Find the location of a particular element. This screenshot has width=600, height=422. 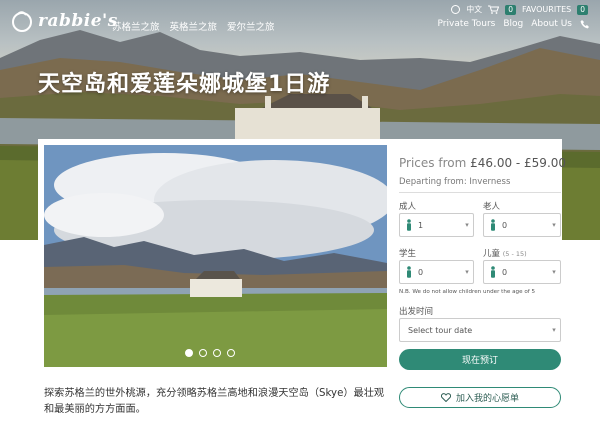

panel-divider is located at coordinates (480, 192).